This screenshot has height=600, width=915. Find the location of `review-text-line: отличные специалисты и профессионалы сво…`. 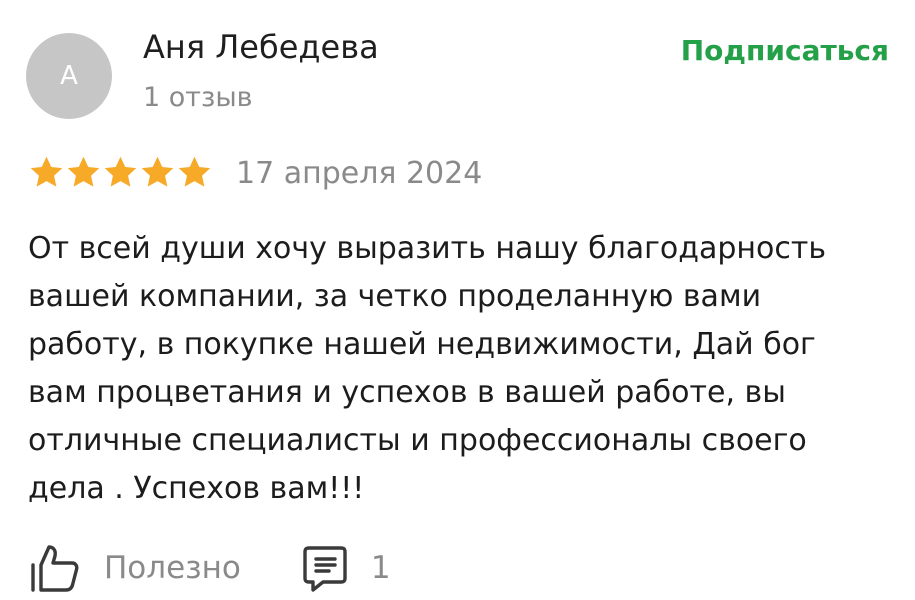

review-text-line: отличные специалисты и профессионалы сво… is located at coordinates (417, 440).